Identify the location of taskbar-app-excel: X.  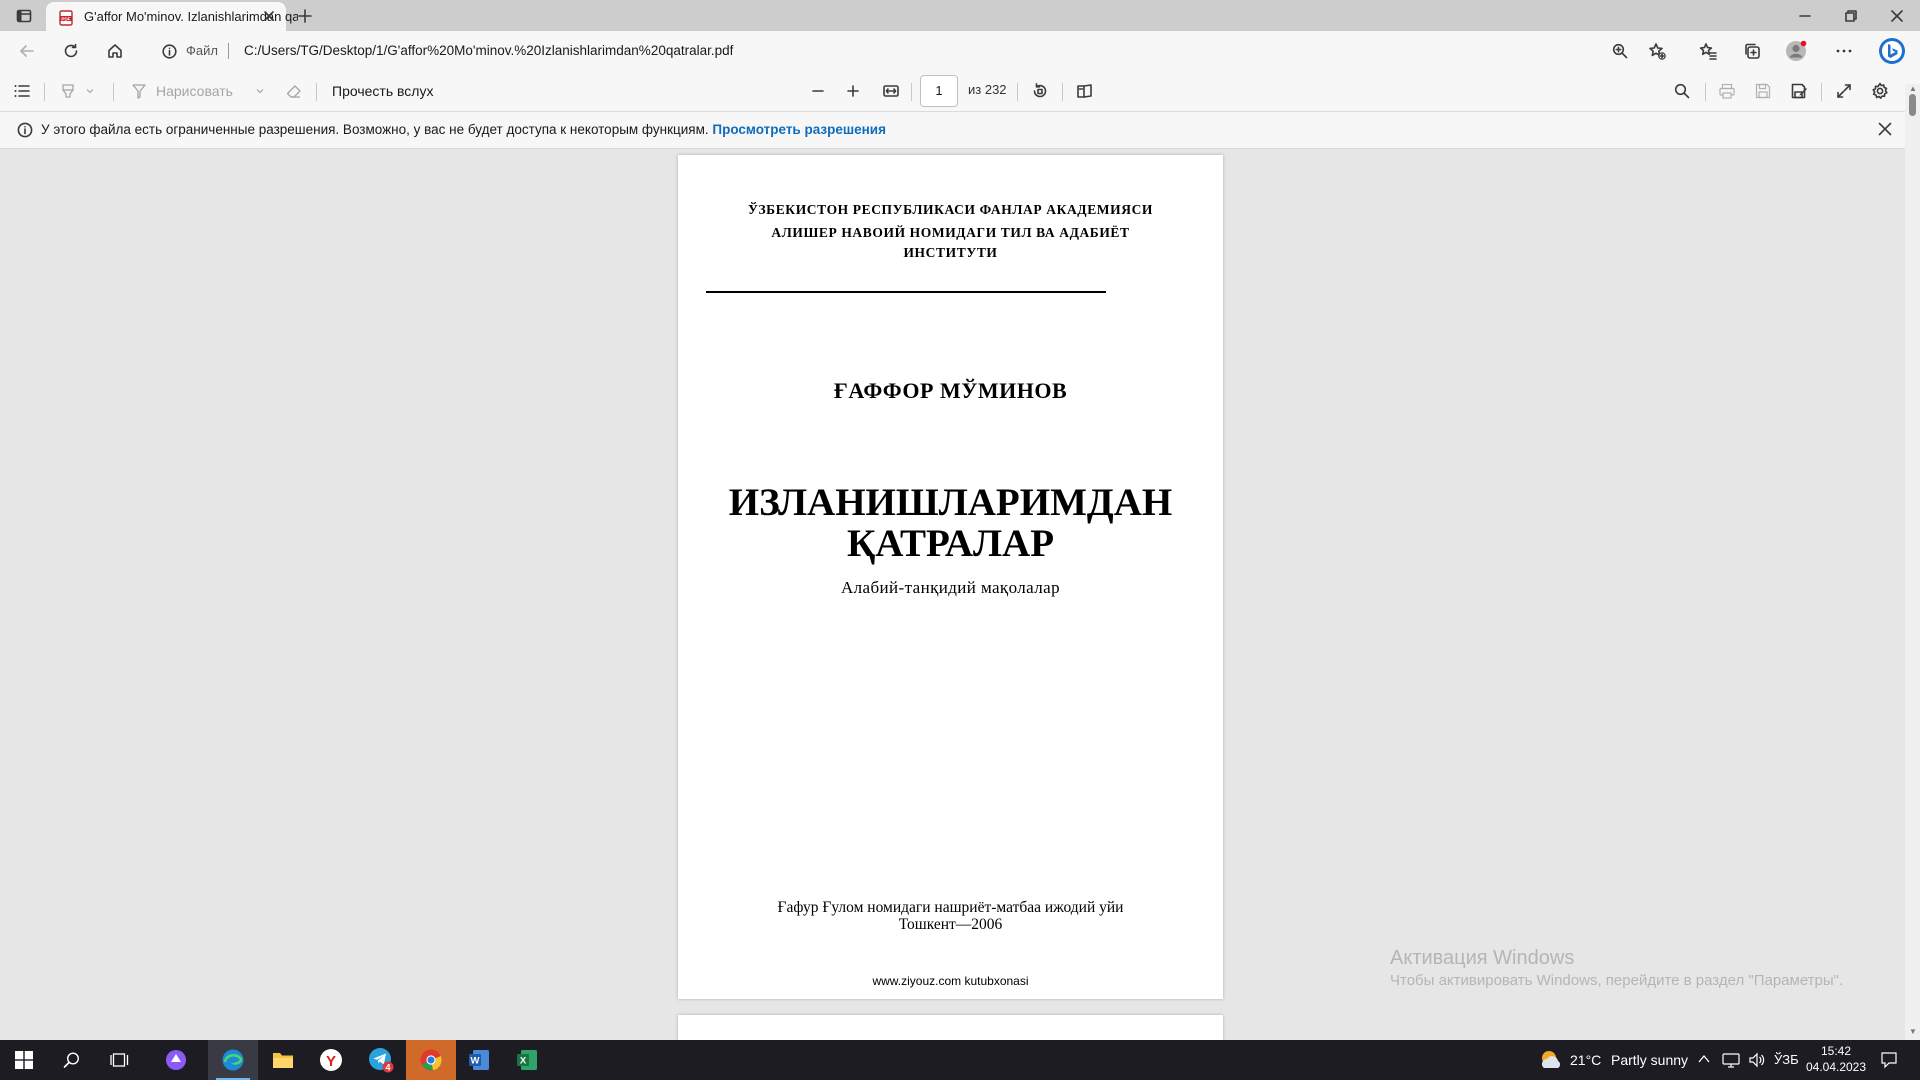
(527, 1060).